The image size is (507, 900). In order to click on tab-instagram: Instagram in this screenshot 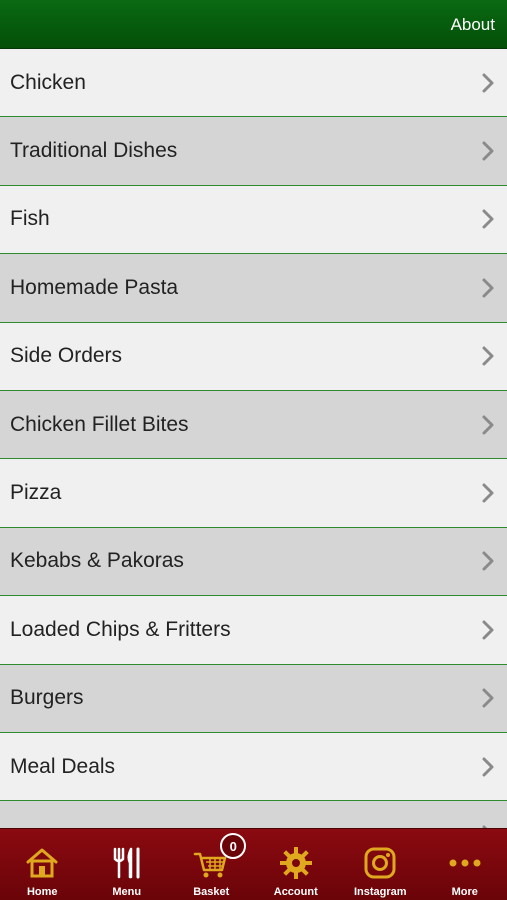, I will do `click(380, 864)`.